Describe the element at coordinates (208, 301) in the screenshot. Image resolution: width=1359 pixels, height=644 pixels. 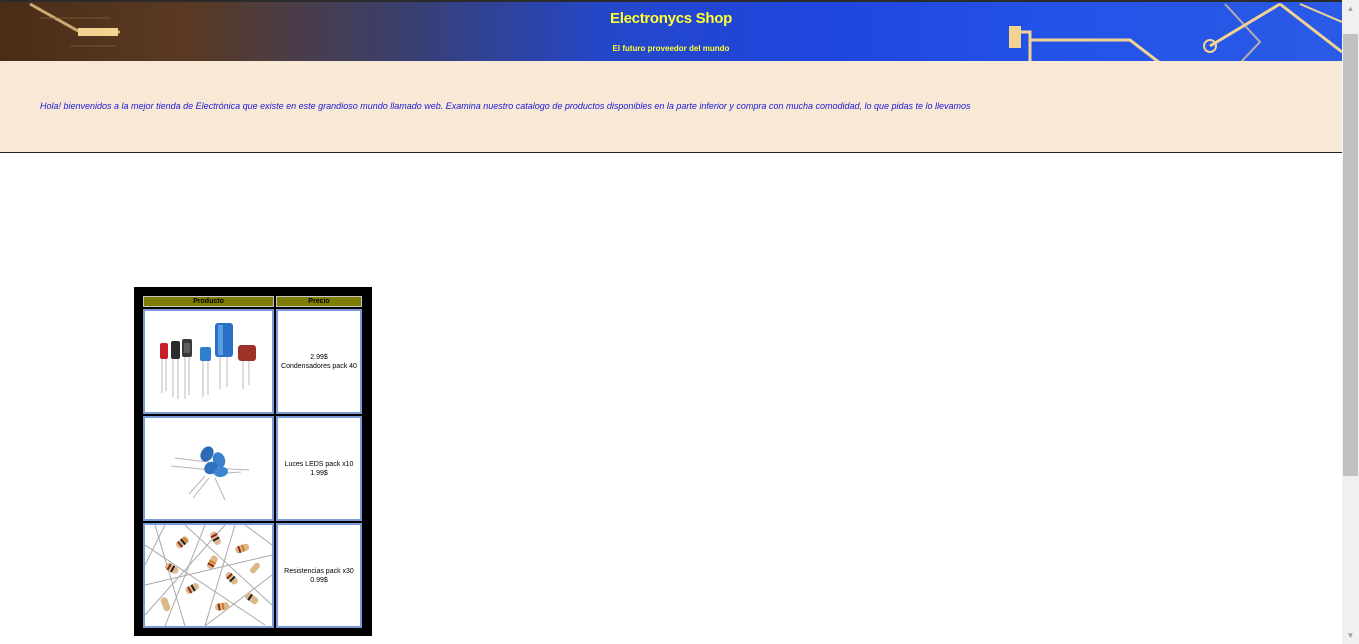
I see `header-product: Producto` at that location.